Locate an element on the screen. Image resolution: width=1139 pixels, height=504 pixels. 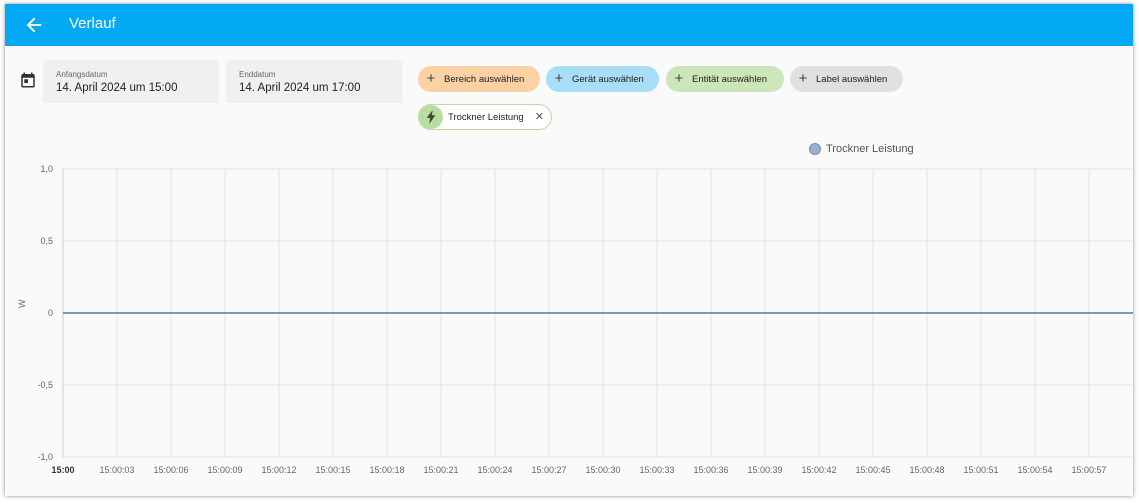
x-tick-label: 15:00:27 is located at coordinates (549, 470).